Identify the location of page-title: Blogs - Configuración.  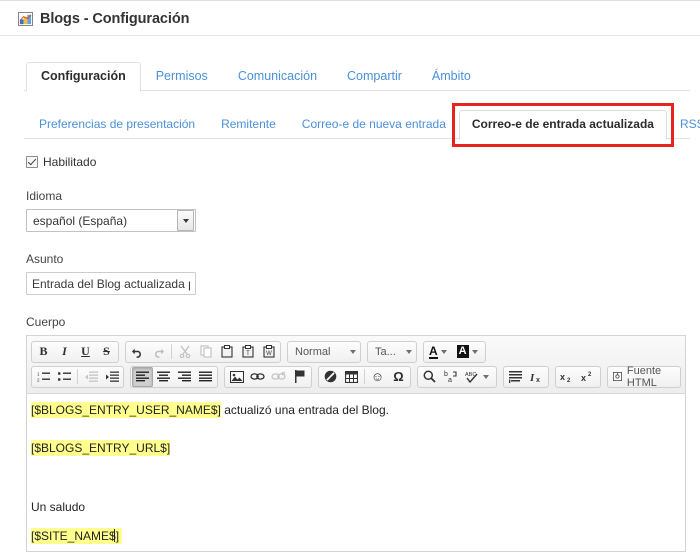
(115, 19).